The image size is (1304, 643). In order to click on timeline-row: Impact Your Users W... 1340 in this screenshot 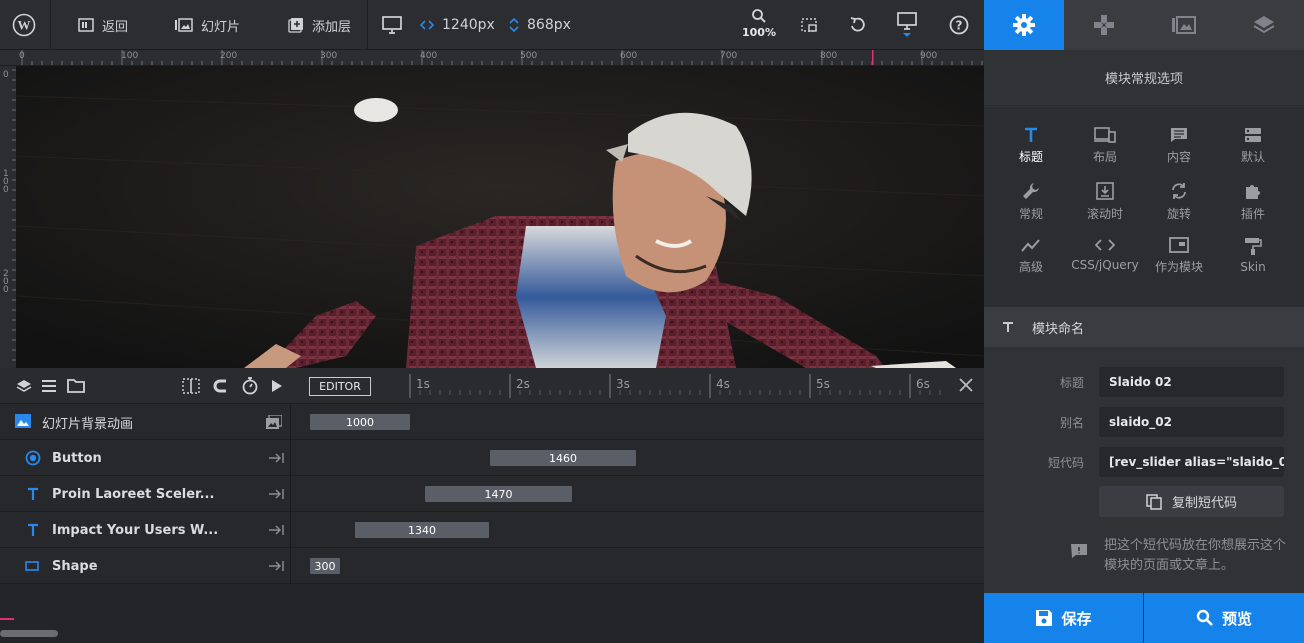, I will do `click(492, 530)`.